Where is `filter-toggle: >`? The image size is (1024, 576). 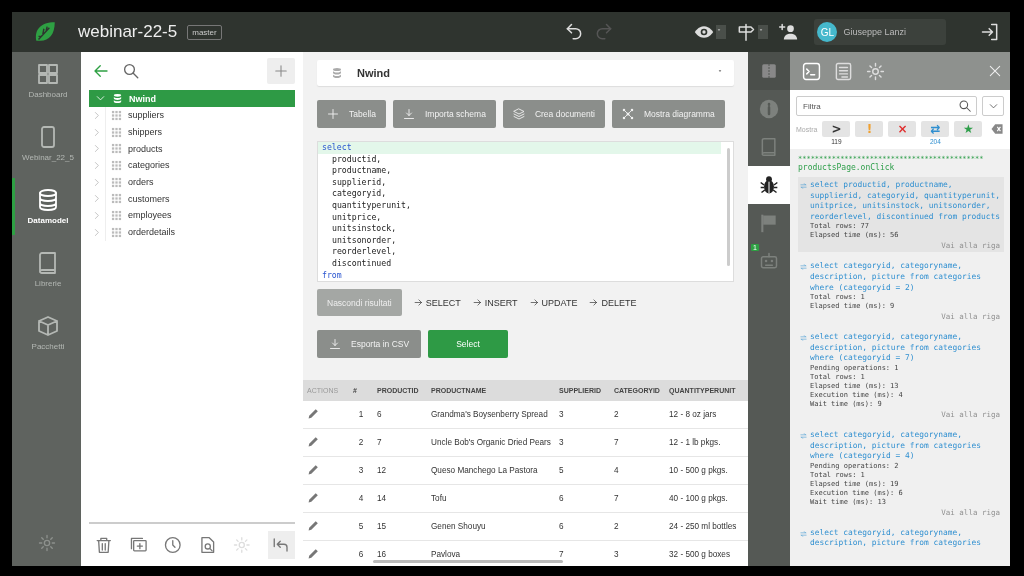 filter-toggle: > is located at coordinates (836, 129).